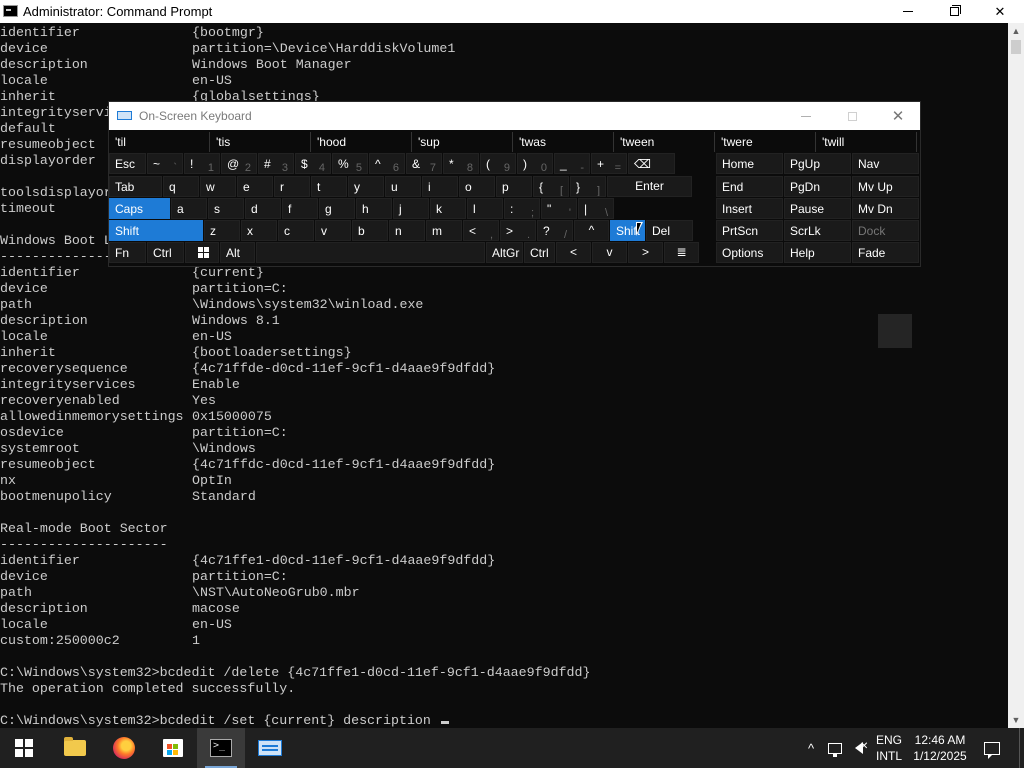  Describe the element at coordinates (817, 186) in the screenshot. I see `osk-key-pgdn: PgDn` at that location.